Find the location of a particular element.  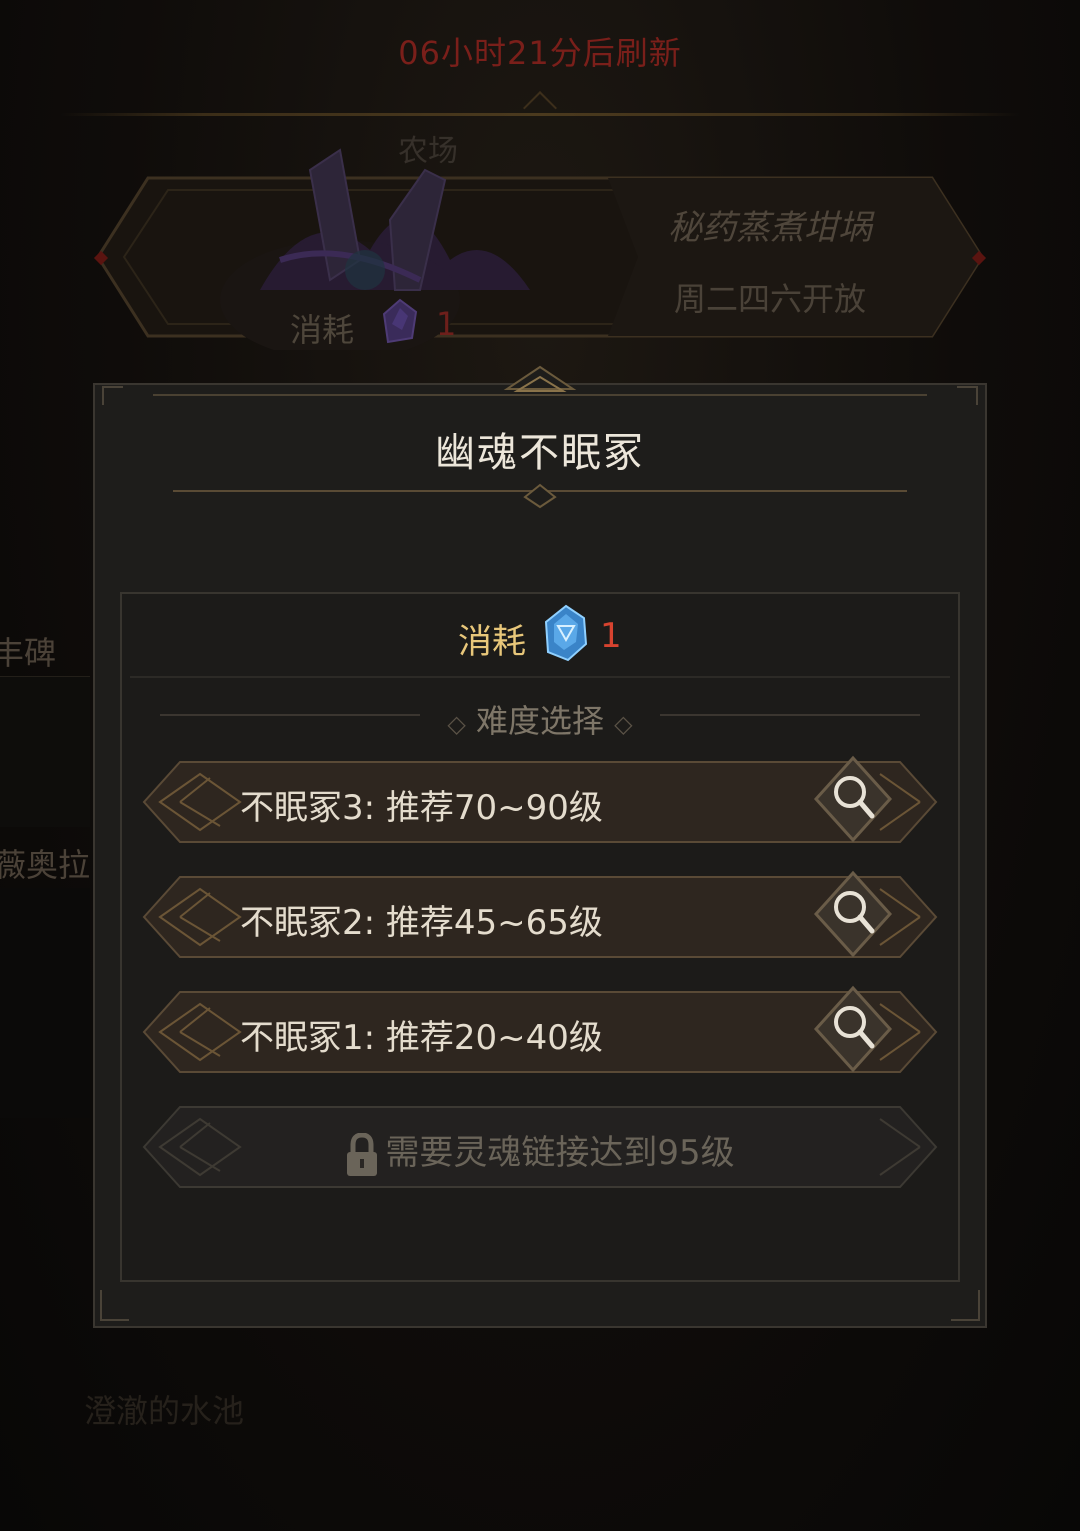

difficulty-option-locked: 需要灵魂链接达到95级 is located at coordinates (540, 1147).